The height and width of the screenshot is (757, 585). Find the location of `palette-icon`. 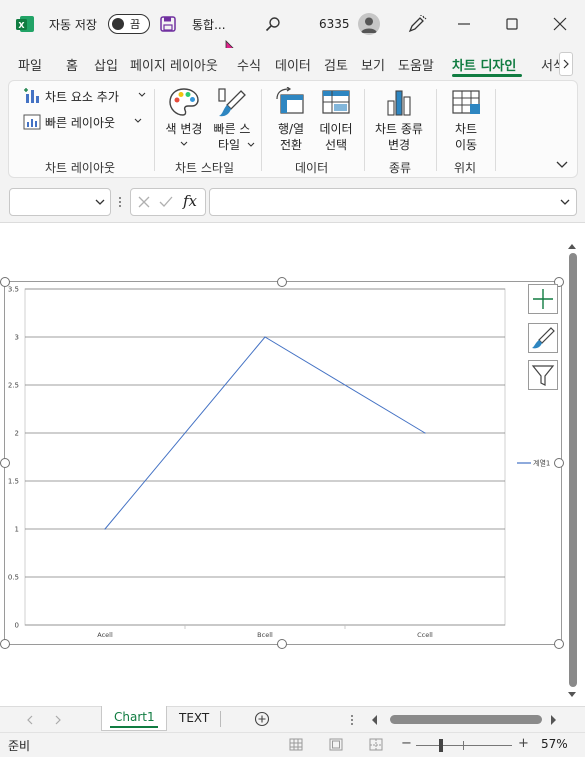

palette-icon is located at coordinates (184, 102).